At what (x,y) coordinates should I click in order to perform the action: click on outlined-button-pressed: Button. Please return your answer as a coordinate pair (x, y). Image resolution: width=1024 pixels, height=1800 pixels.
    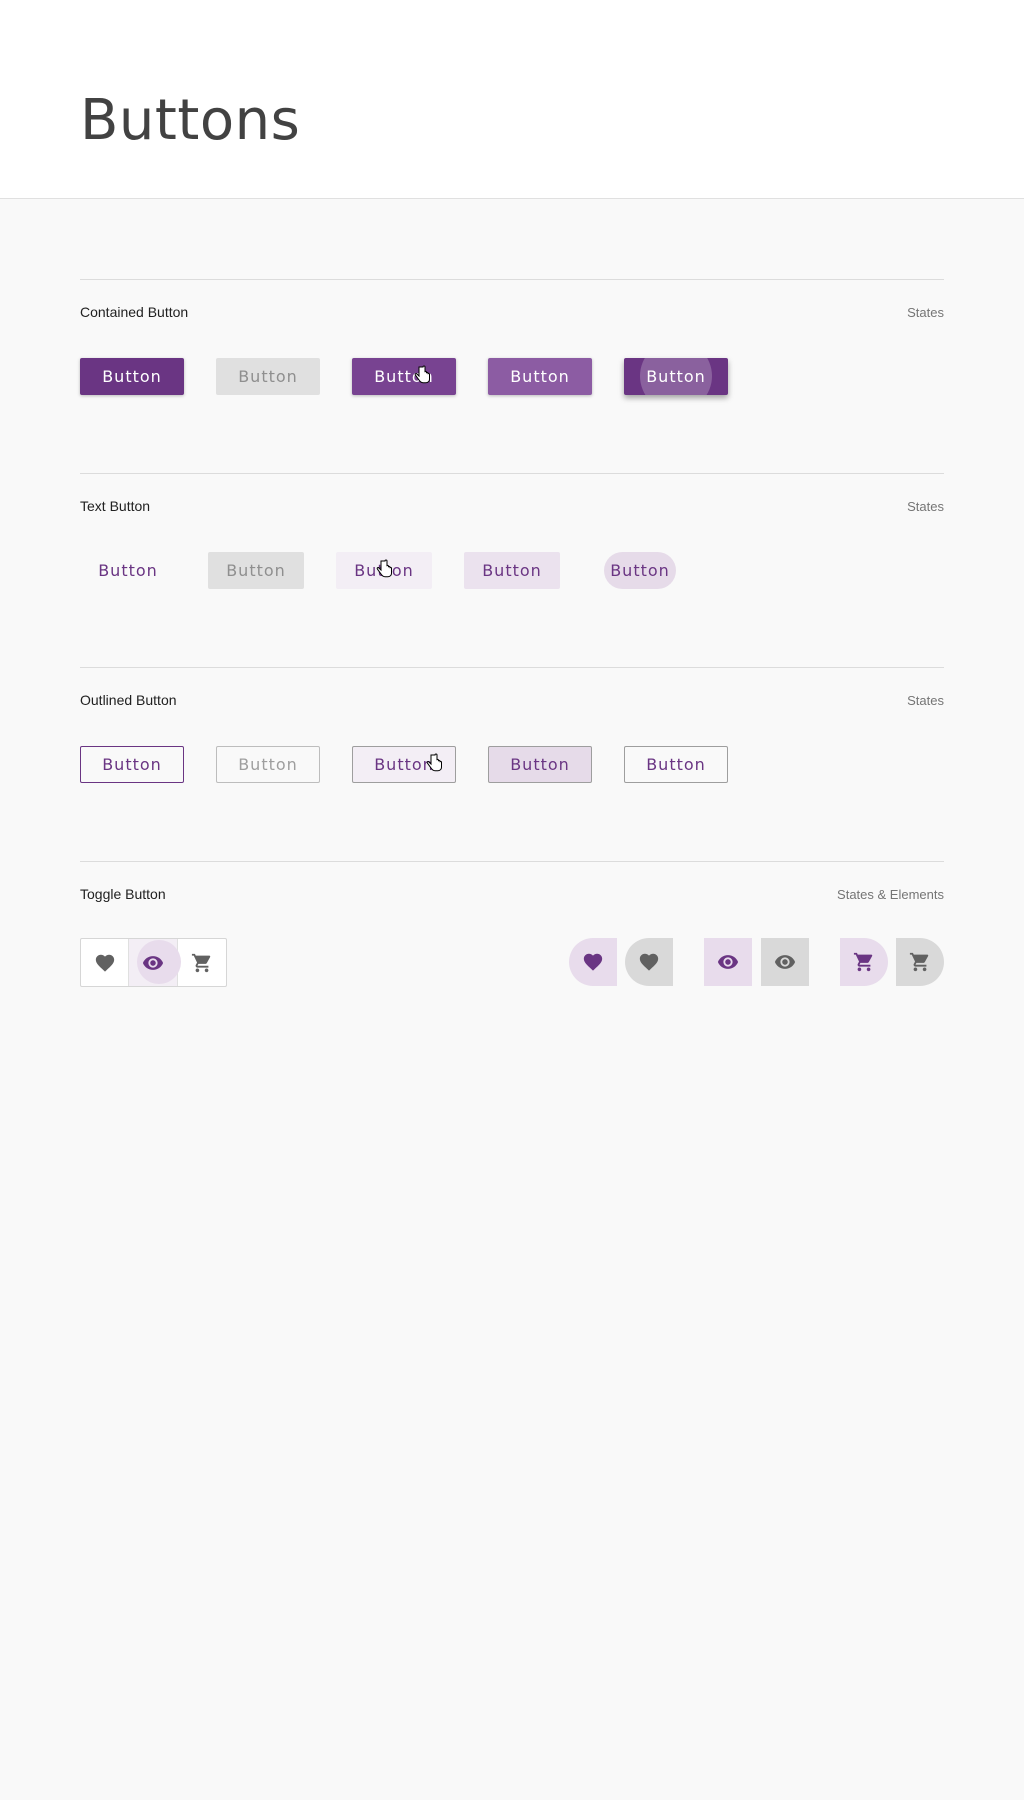
    Looking at the image, I should click on (676, 764).